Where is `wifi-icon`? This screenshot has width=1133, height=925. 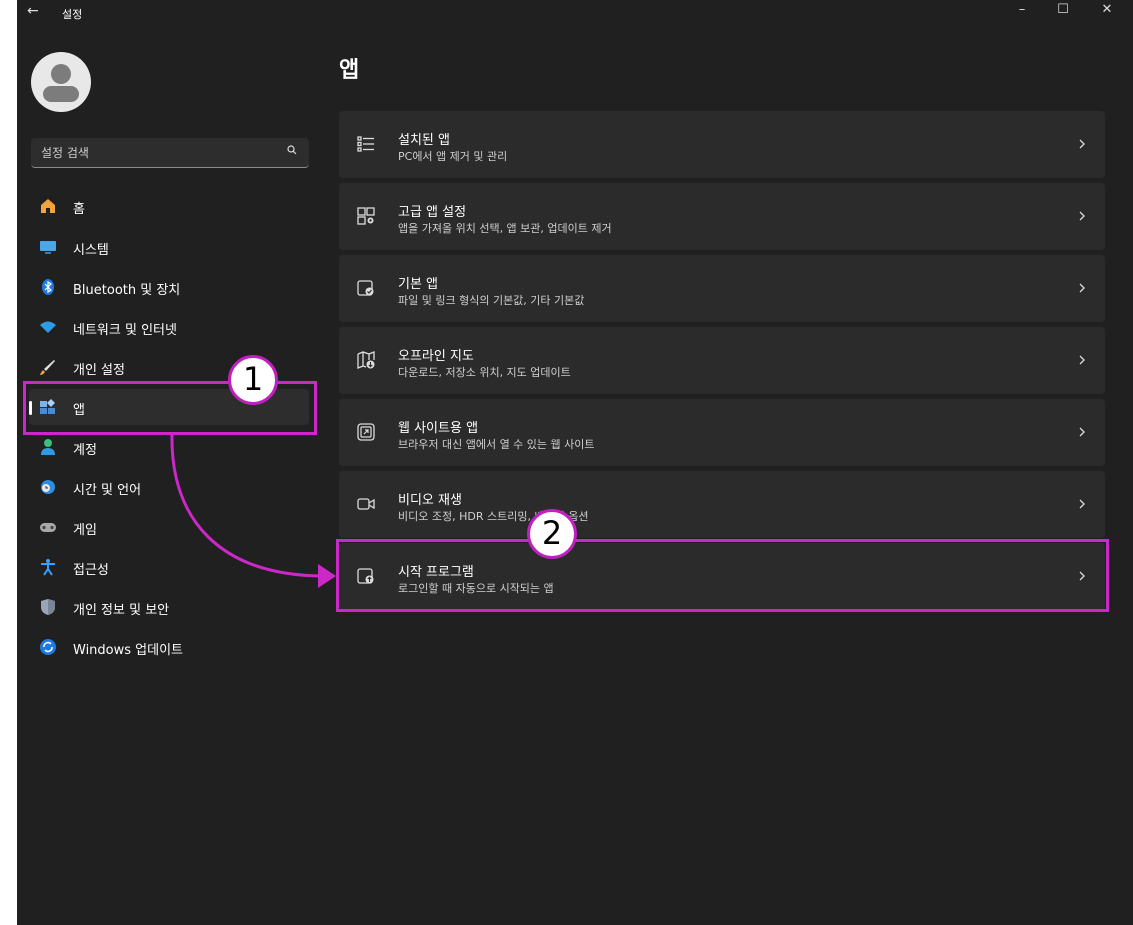 wifi-icon is located at coordinates (48, 327).